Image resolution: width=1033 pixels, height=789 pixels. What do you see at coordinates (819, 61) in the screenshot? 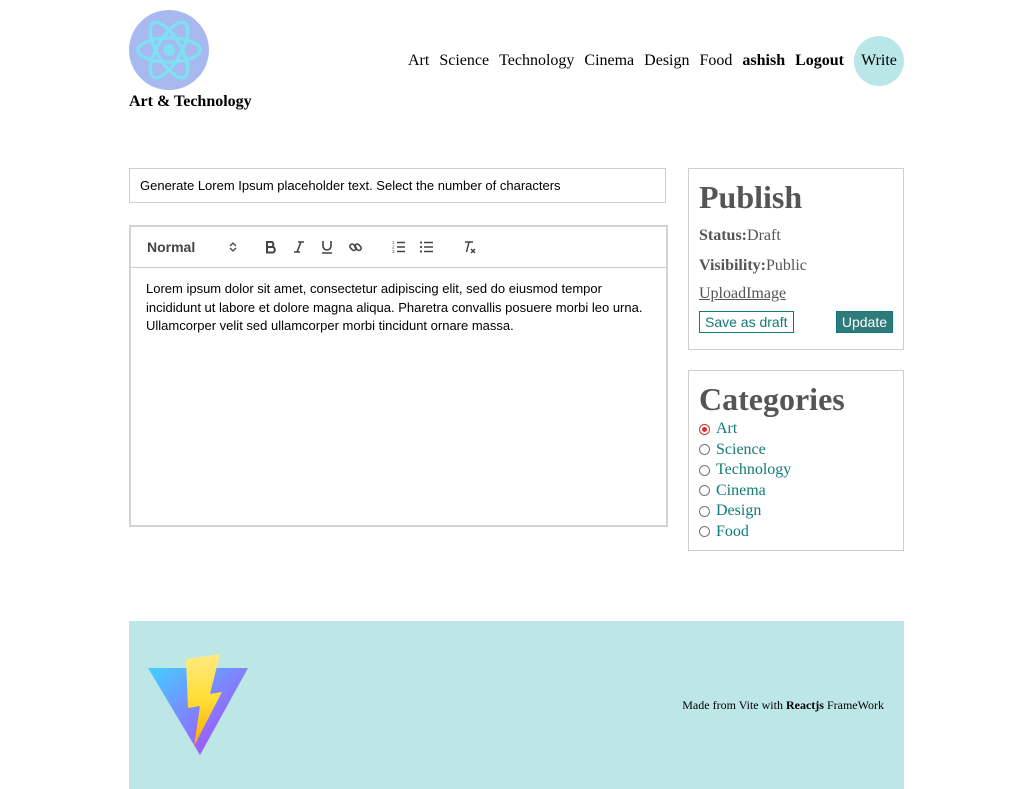
I see `logout-link: Logout` at bounding box center [819, 61].